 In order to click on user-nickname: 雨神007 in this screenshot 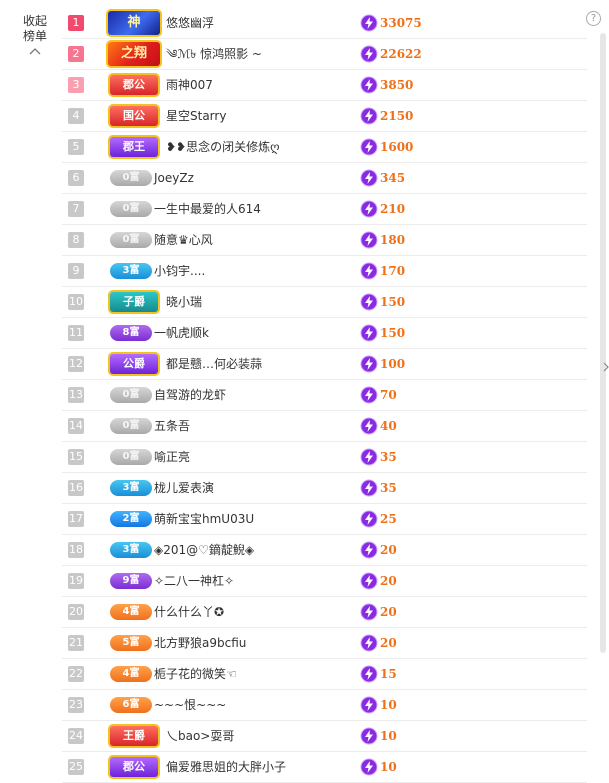, I will do `click(189, 85)`.